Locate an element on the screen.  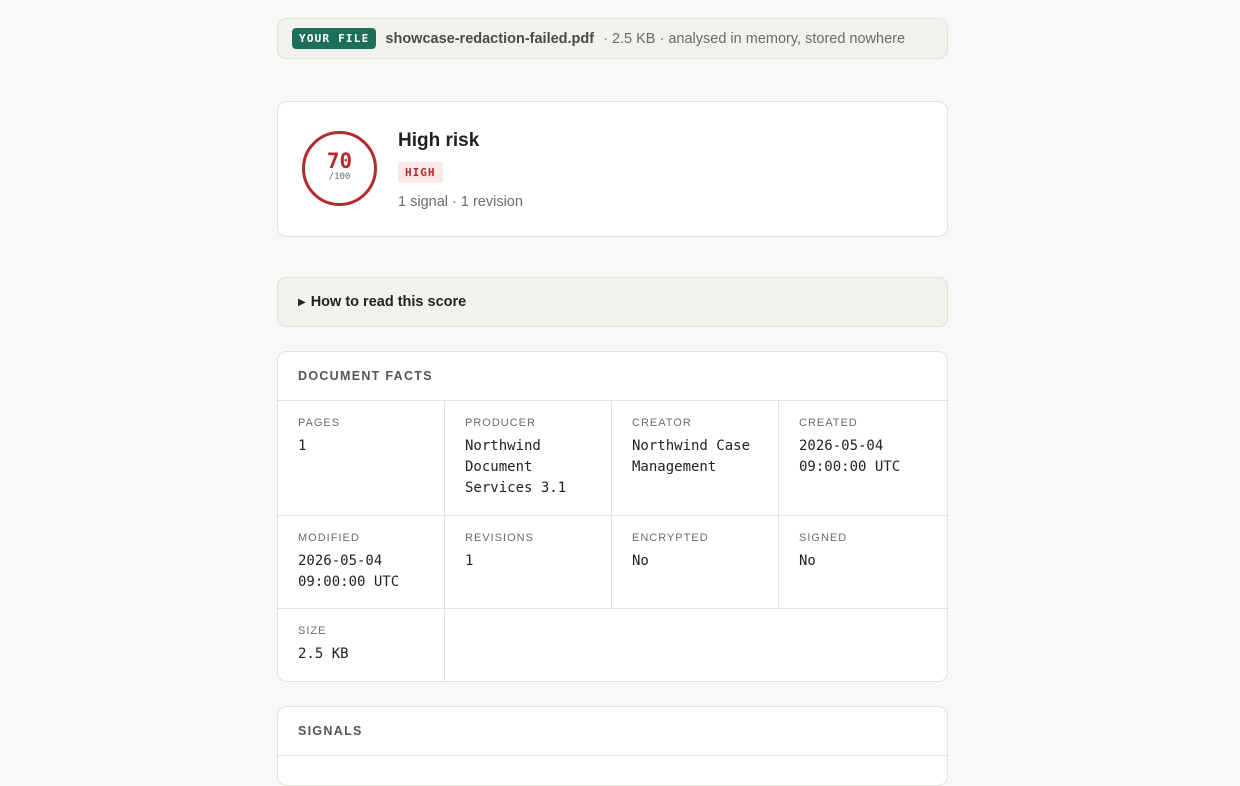
risk-level-badge: HIGH is located at coordinates (420, 172).